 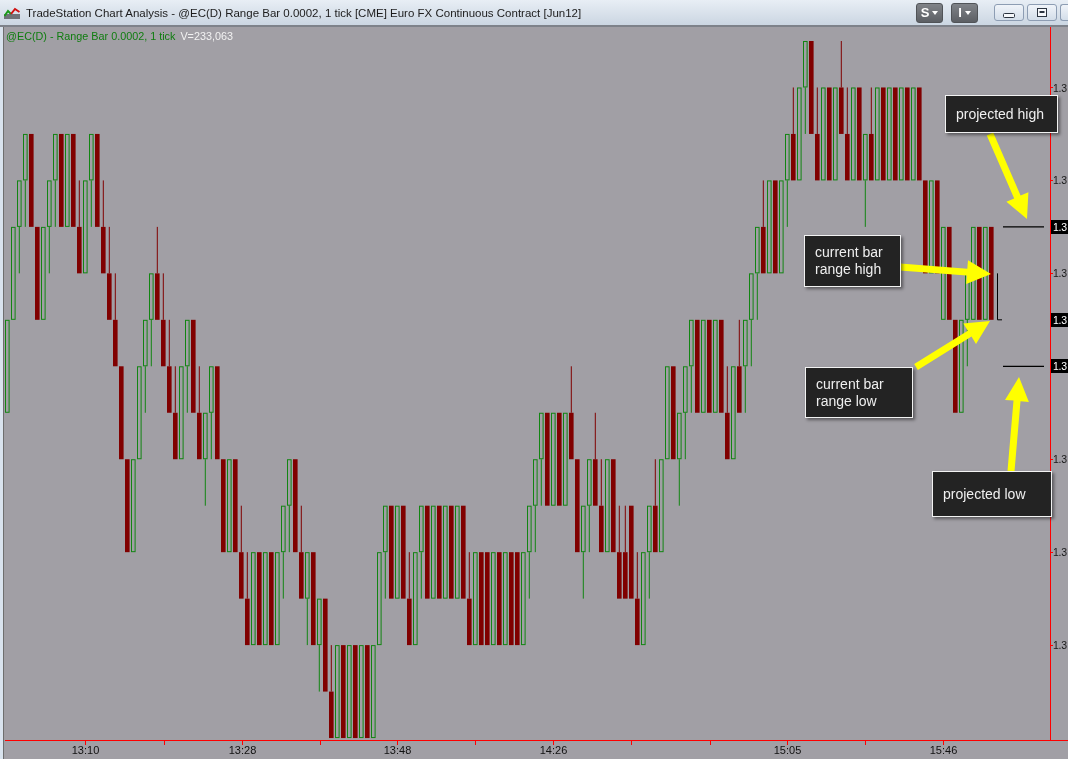 What do you see at coordinates (242, 750) in the screenshot?
I see `time-label: 13:28` at bounding box center [242, 750].